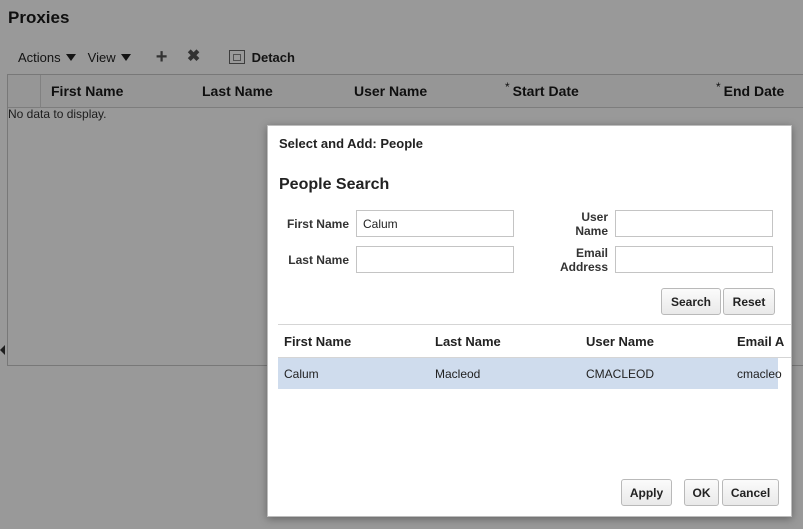  I want to click on results-column-last-name: Last Name, so click(468, 341).